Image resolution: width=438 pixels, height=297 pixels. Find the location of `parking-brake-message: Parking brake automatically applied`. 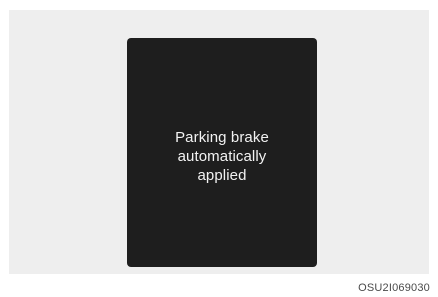

parking-brake-message: Parking brake automatically applied is located at coordinates (222, 156).